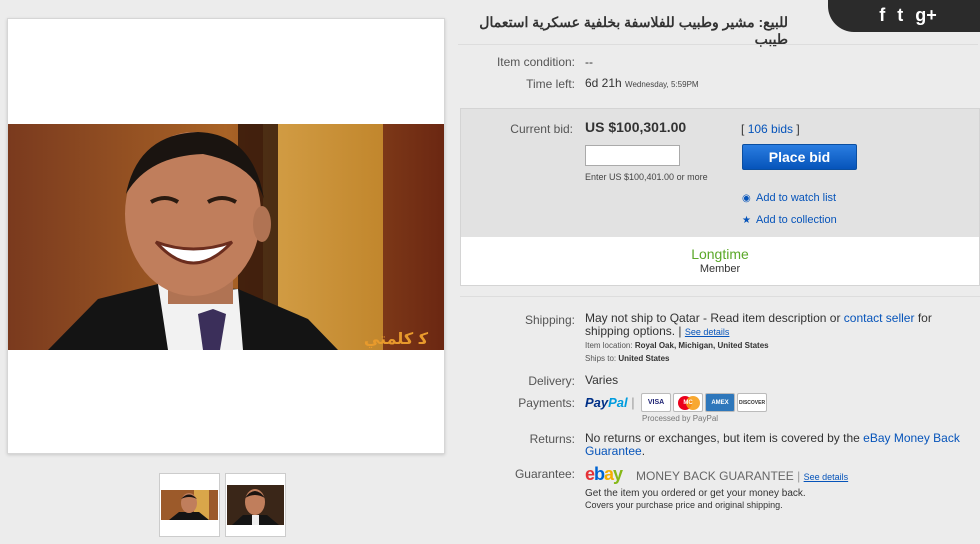 Image resolution: width=980 pixels, height=544 pixels. Describe the element at coordinates (746, 220) in the screenshot. I see `star-icon: ★` at that location.